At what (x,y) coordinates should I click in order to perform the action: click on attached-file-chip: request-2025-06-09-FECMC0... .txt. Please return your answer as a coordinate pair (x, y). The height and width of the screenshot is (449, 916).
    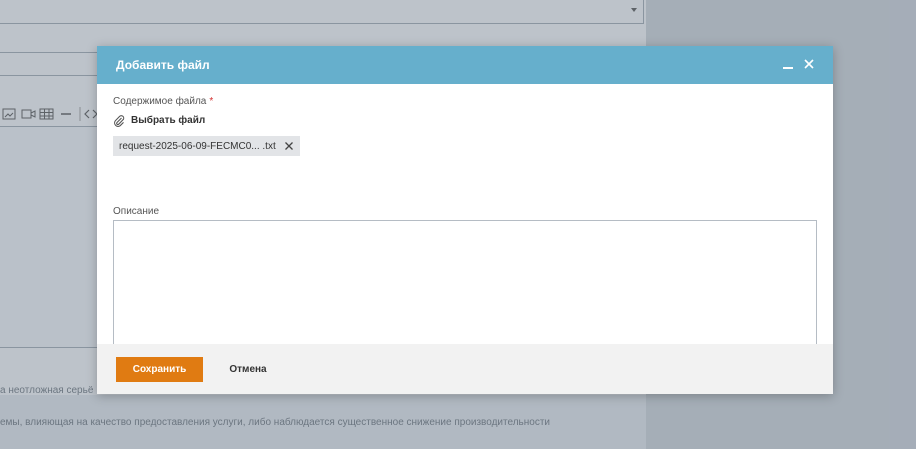
    Looking at the image, I should click on (206, 146).